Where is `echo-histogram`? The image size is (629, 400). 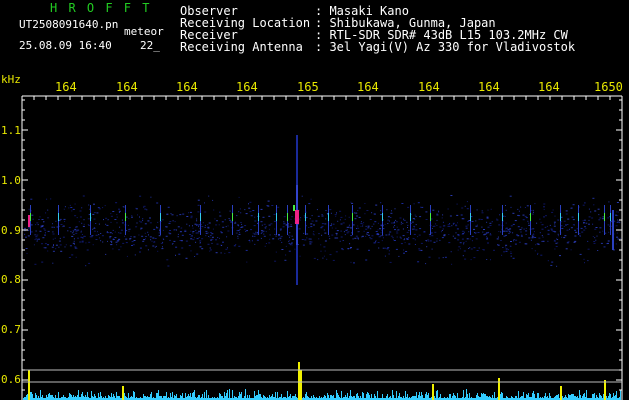
echo-histogram is located at coordinates (322, 381).